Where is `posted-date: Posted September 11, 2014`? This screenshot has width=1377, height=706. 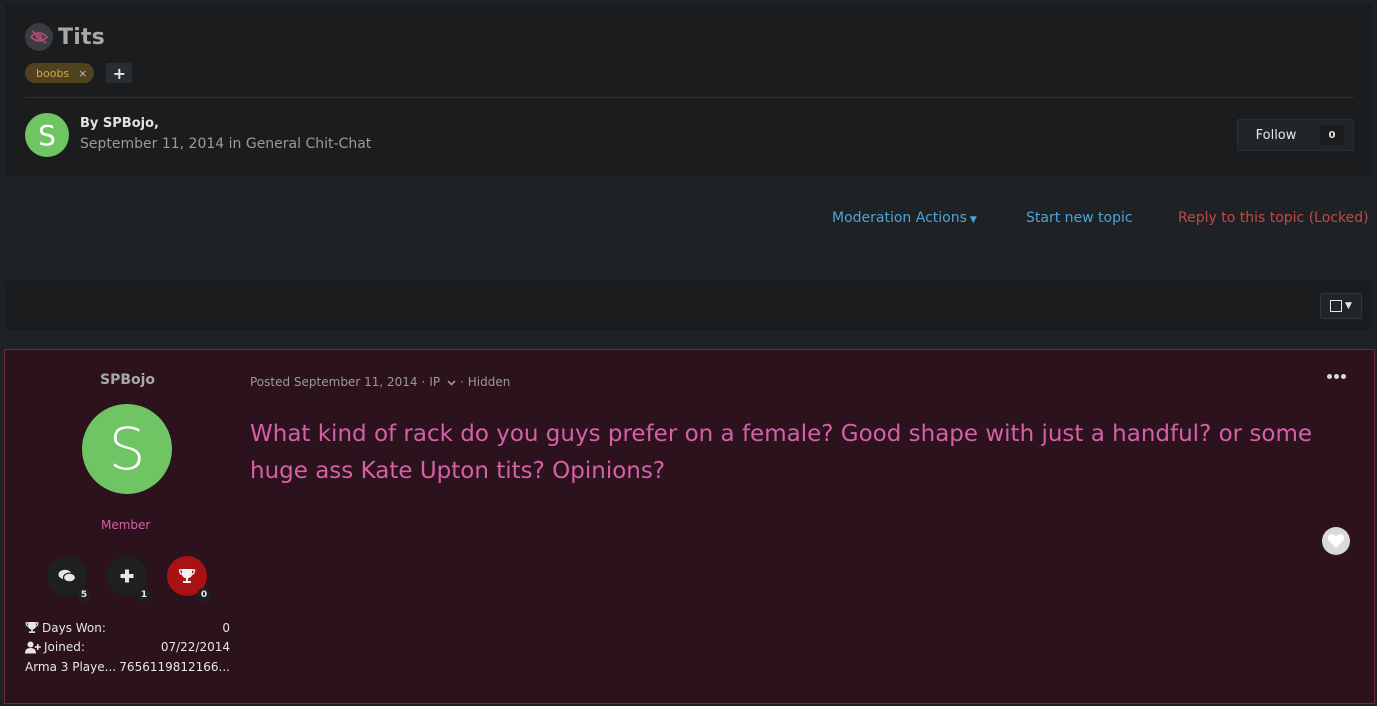 posted-date: Posted September 11, 2014 is located at coordinates (334, 382).